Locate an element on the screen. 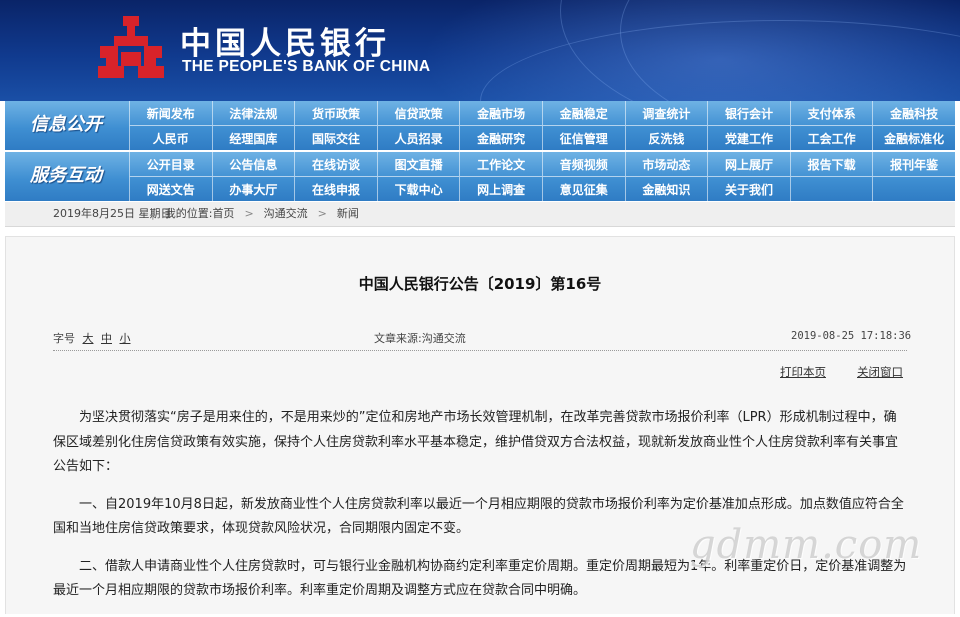 Image resolution: width=960 pixels, height=617 pixels. nav-item: 金融市场 is located at coordinates (500, 113).